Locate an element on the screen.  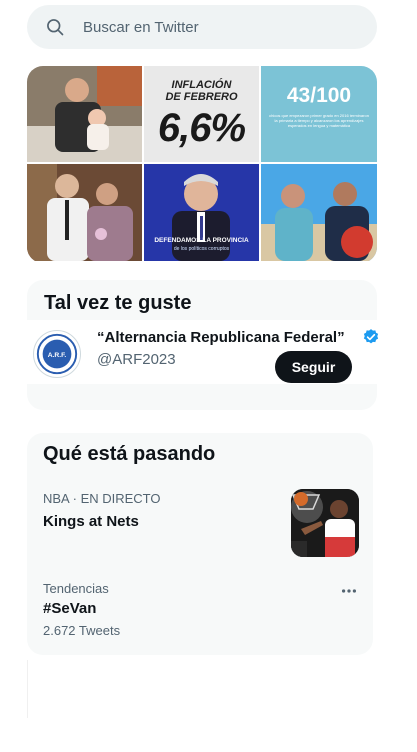
poster-title: DEFENDAMOS LA PROVINCIA is located at coordinates (201, 240).